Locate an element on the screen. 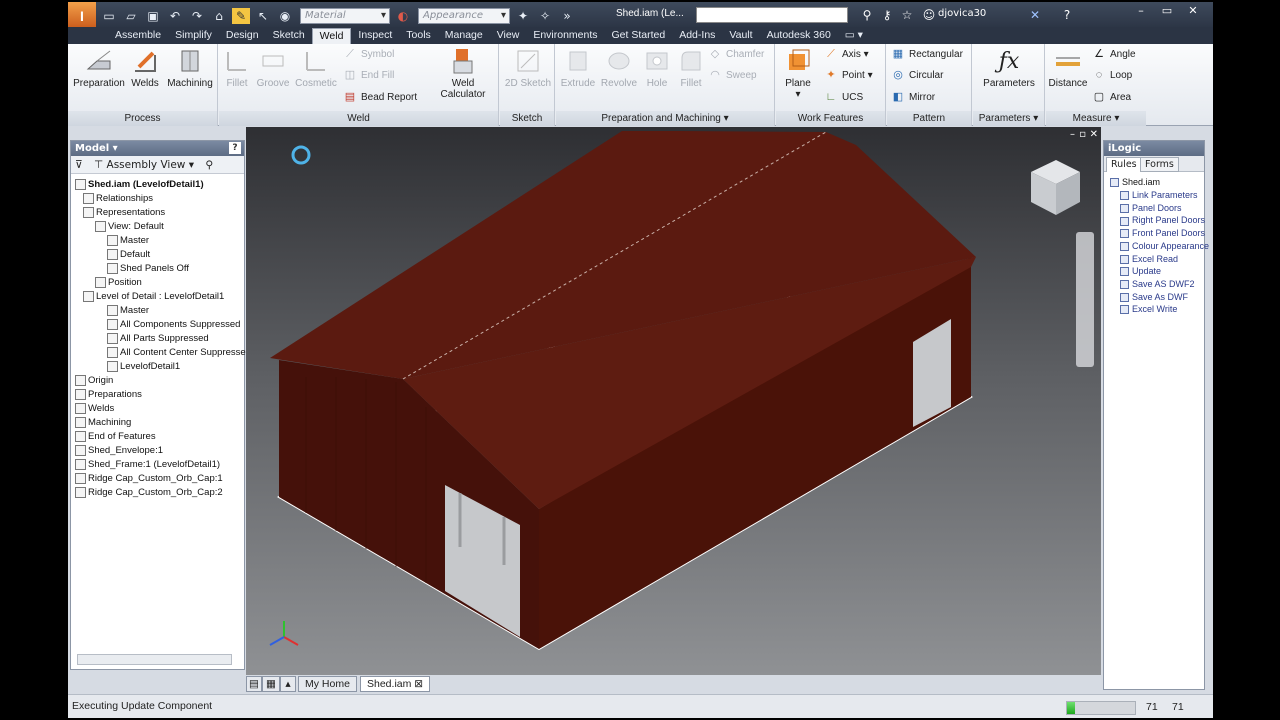 This screenshot has height=720, width=1280. 2d-sketch-button: 2D Sketch is located at coordinates (528, 67).